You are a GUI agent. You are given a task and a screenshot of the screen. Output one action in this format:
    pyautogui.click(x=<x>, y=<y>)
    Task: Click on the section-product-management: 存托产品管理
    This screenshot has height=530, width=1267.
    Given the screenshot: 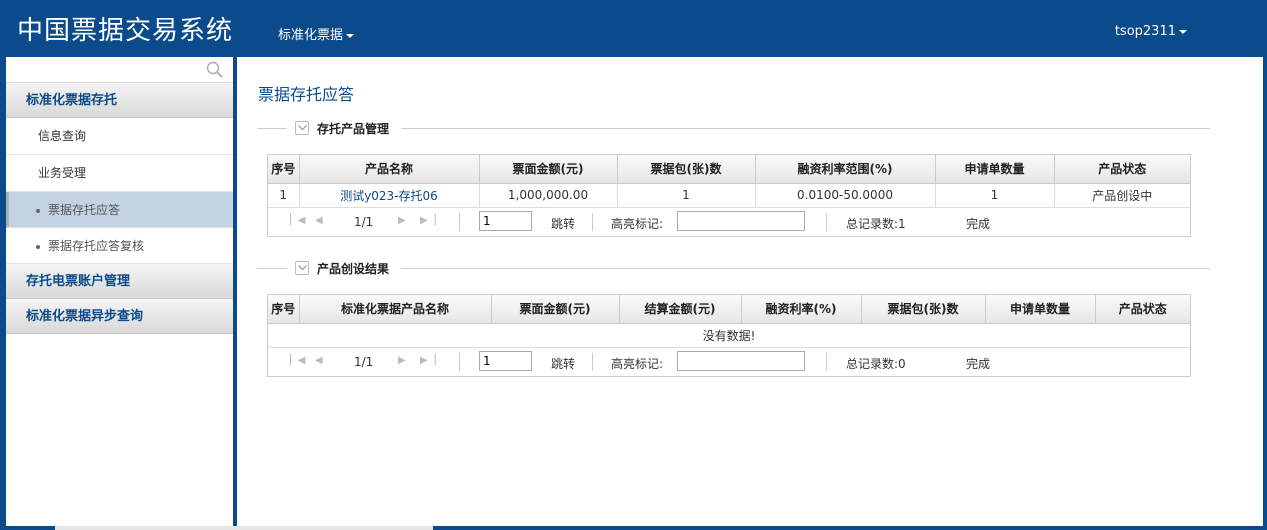 What is the action you would take?
    pyautogui.click(x=733, y=128)
    